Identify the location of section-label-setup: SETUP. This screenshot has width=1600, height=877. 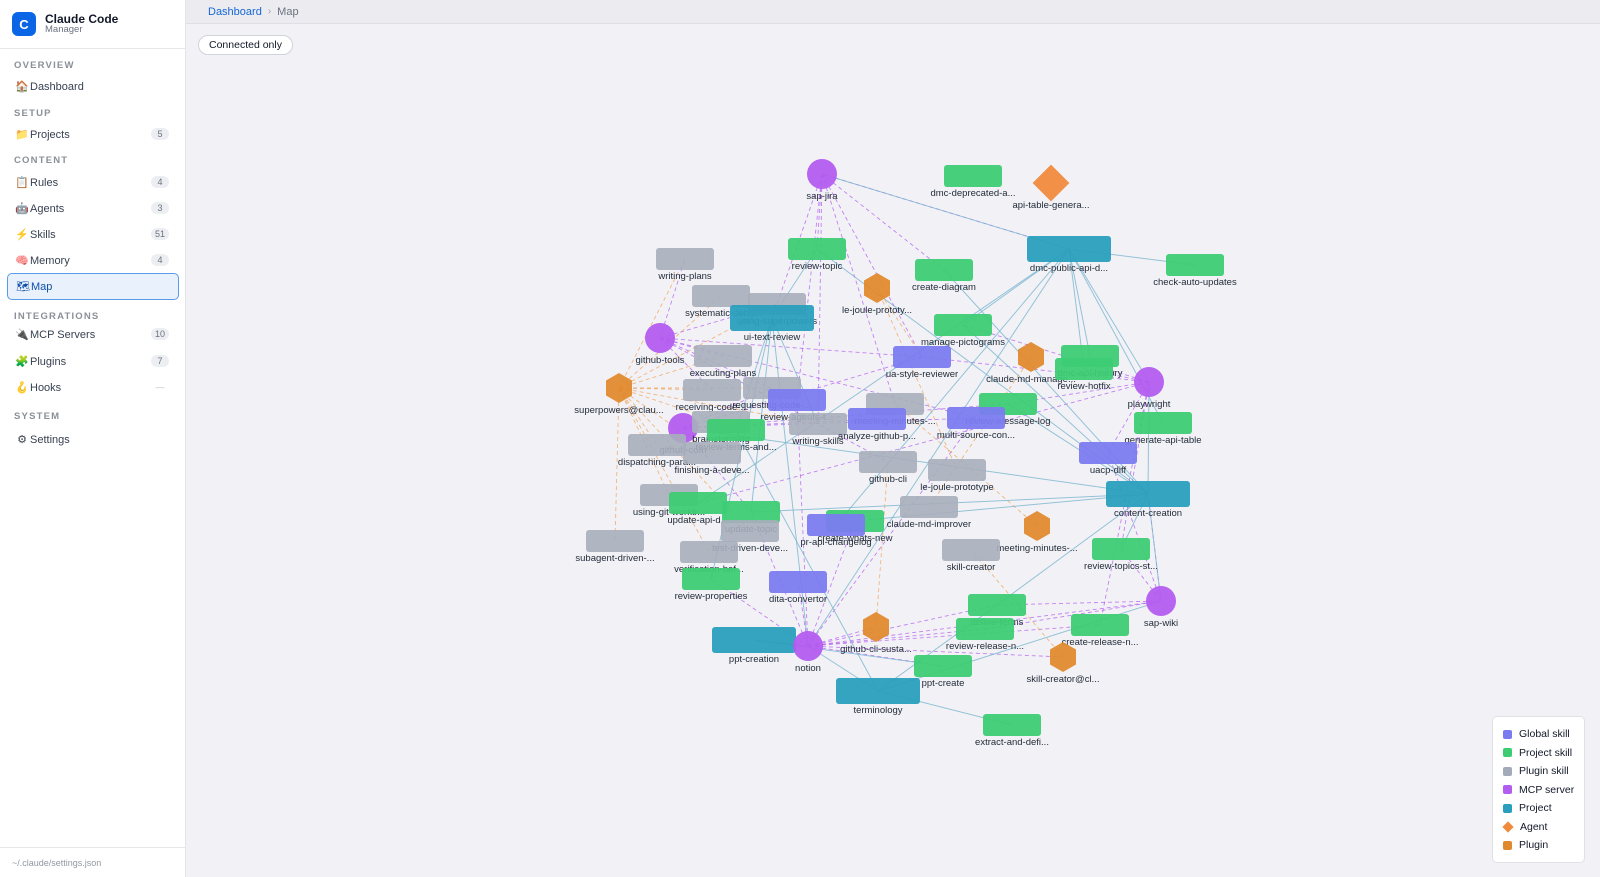
(33, 113).